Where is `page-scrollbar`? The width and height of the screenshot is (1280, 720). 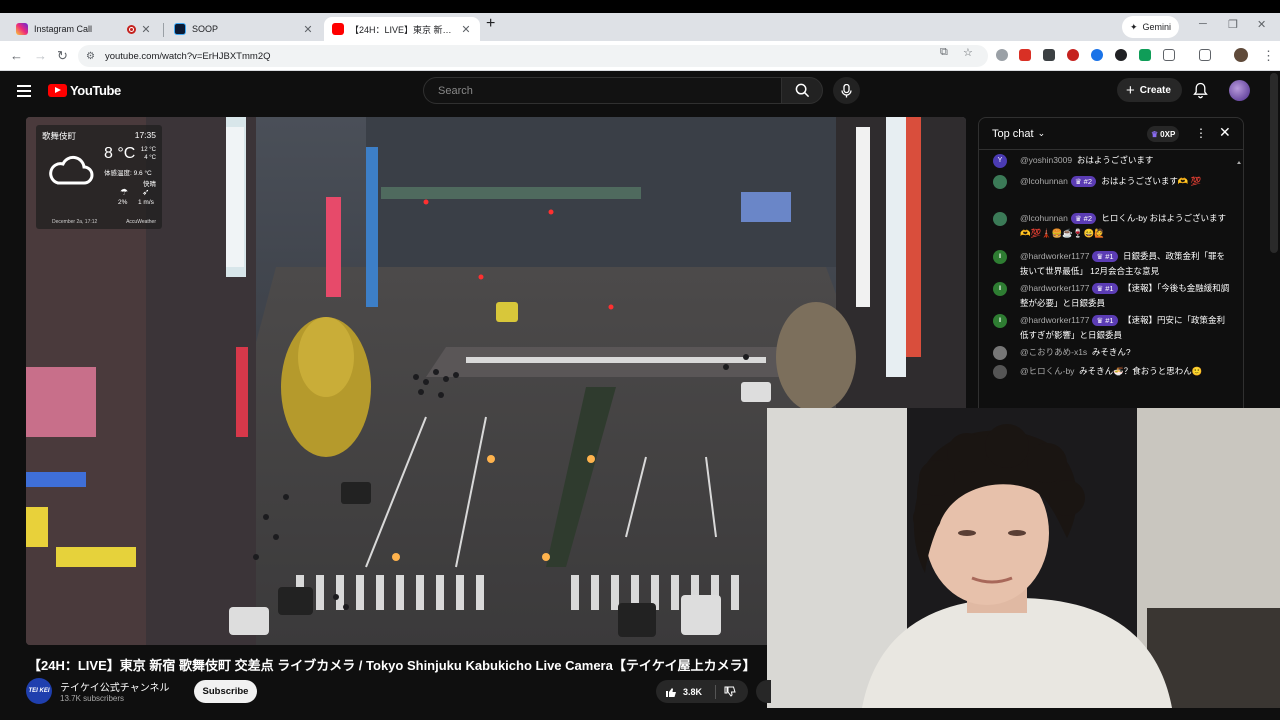 page-scrollbar is located at coordinates (1274, 163).